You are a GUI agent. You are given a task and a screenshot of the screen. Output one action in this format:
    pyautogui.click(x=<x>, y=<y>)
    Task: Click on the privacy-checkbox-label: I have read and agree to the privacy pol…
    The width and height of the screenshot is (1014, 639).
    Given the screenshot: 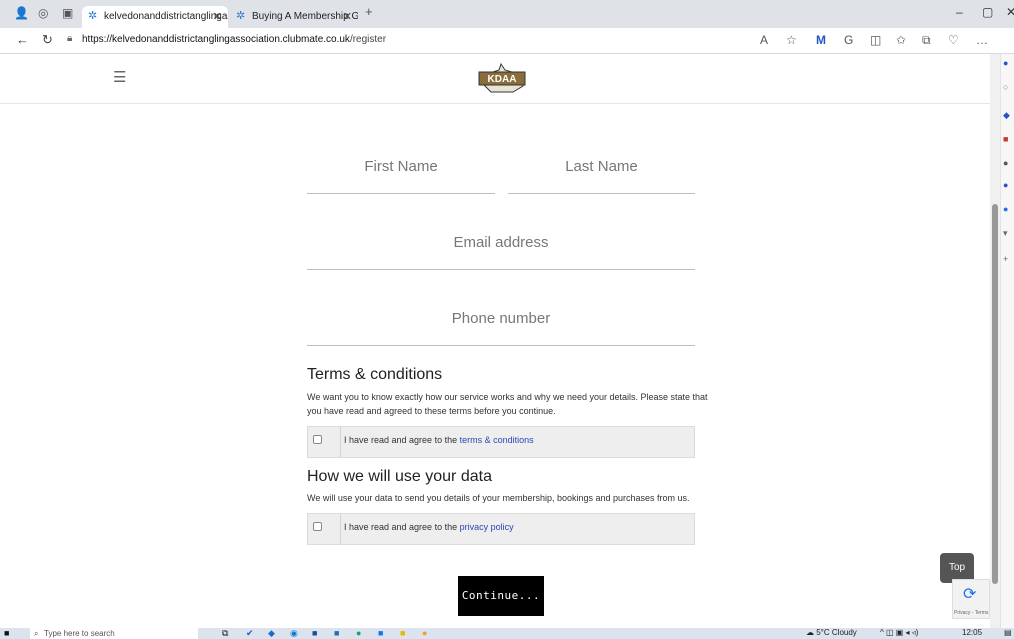 What is the action you would take?
    pyautogui.click(x=429, y=527)
    